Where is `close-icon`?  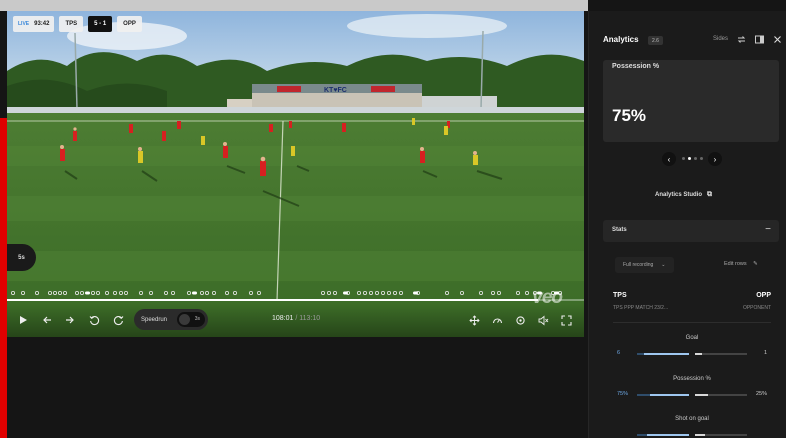
close-icon is located at coordinates (777, 39).